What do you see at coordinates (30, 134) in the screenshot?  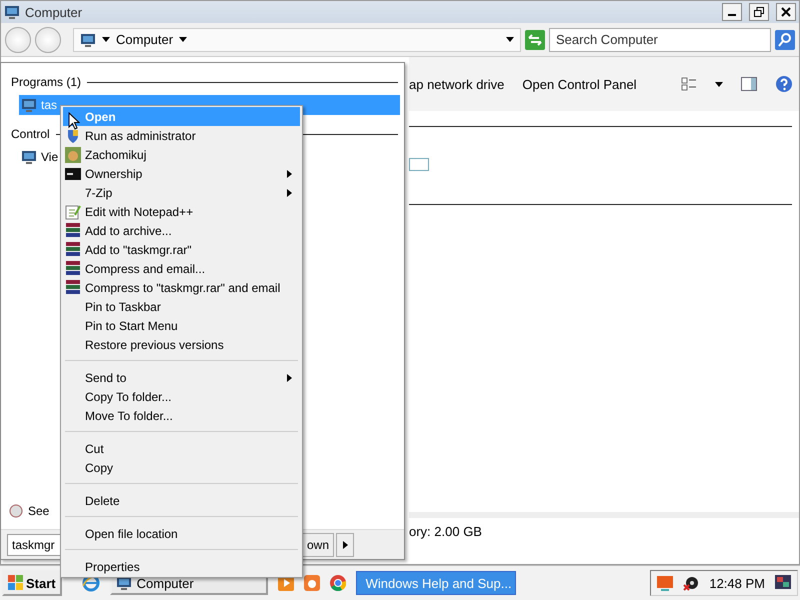 I see `section-header: Control` at bounding box center [30, 134].